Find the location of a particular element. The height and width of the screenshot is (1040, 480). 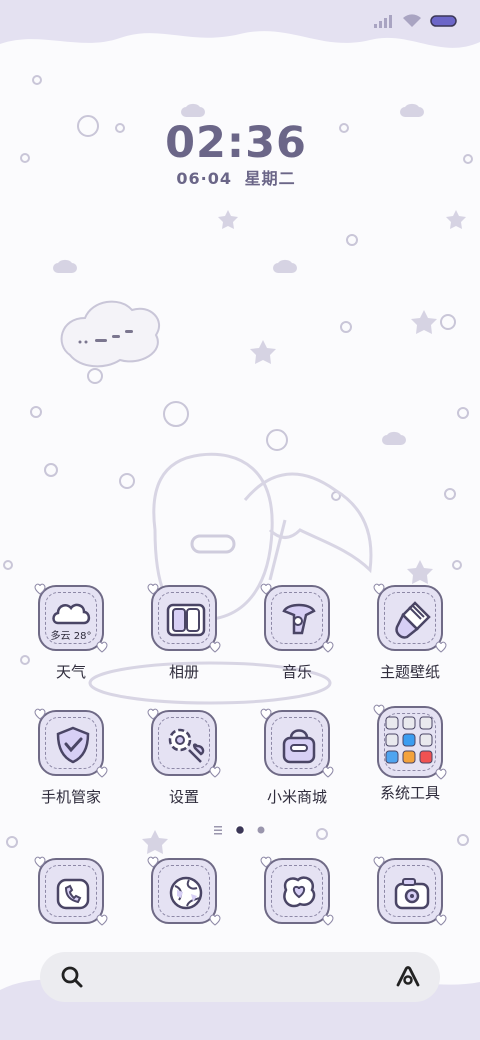

gallery-icon is located at coordinates (186, 620).